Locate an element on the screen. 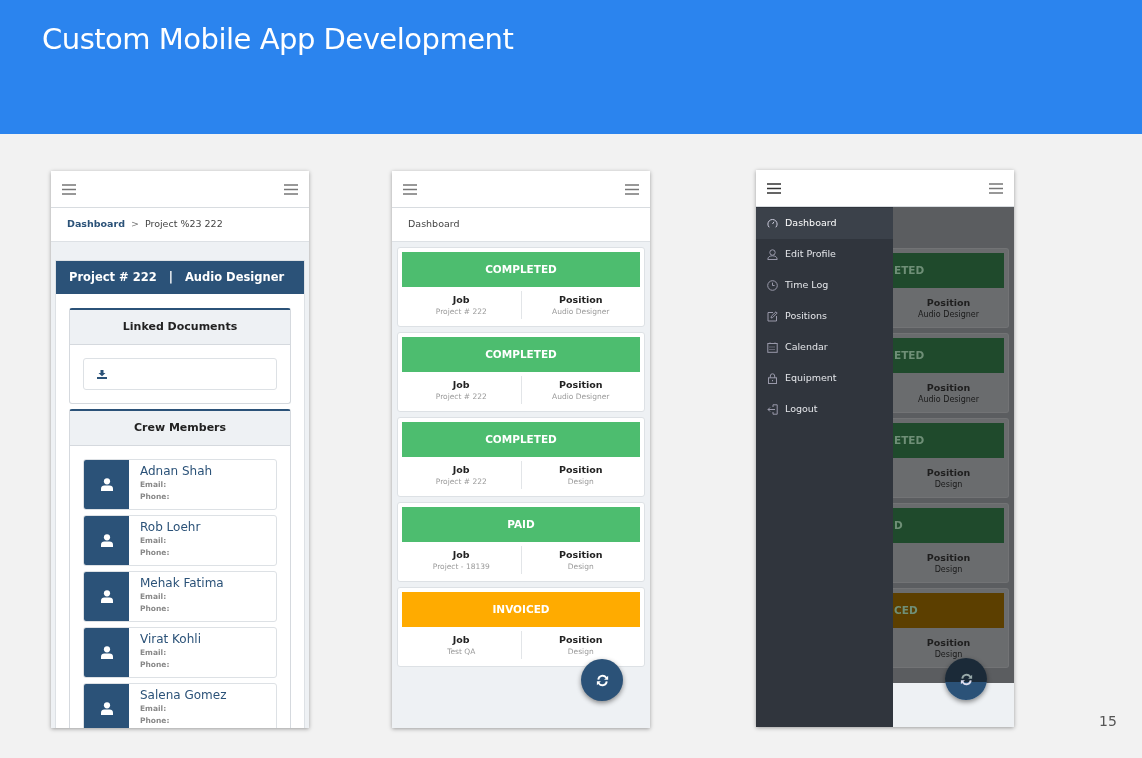 The width and height of the screenshot is (1142, 758). status-band: PAID is located at coordinates (521, 524).